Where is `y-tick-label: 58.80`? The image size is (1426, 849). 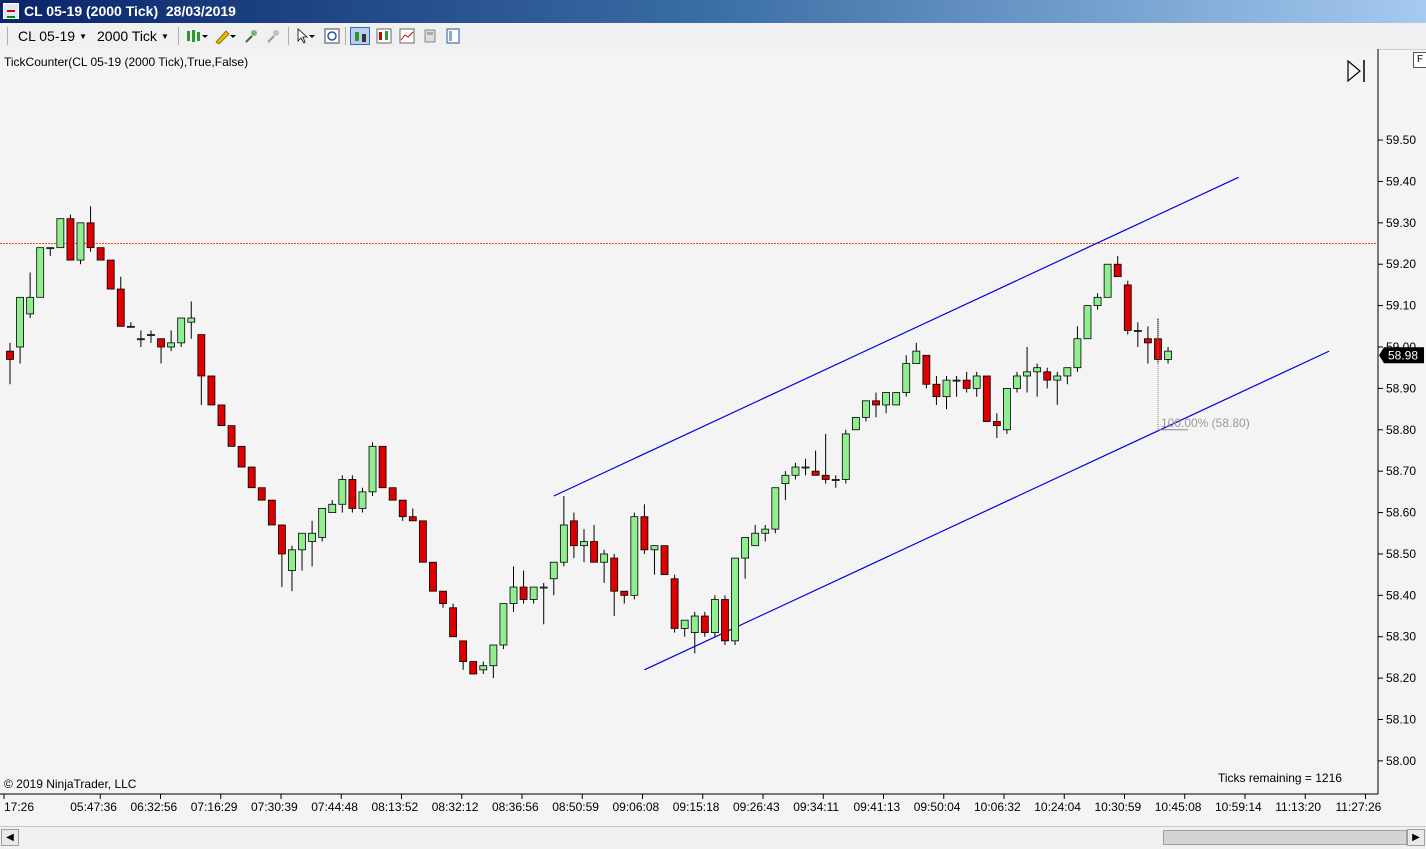 y-tick-label: 58.80 is located at coordinates (1401, 430).